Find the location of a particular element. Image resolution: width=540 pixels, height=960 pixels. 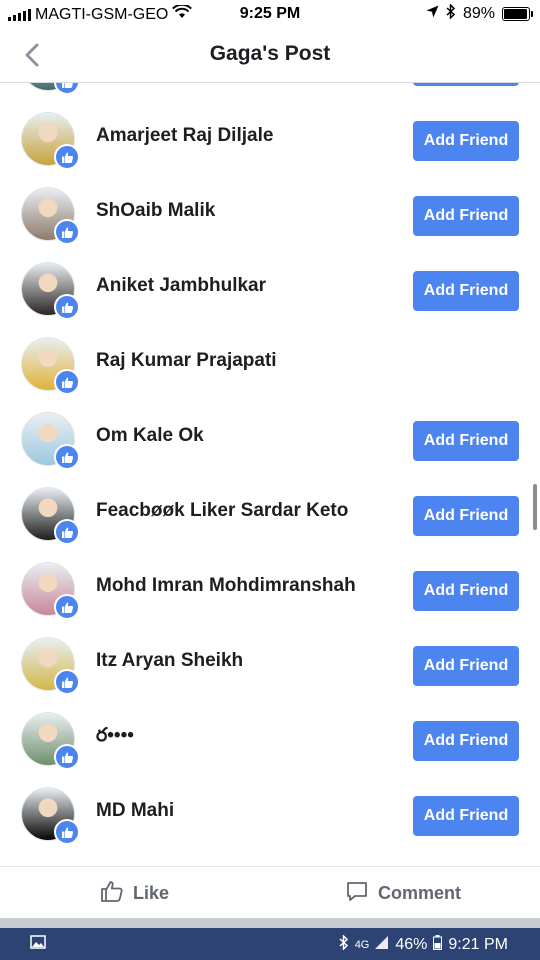

comment-bubble-icon is located at coordinates (357, 893).